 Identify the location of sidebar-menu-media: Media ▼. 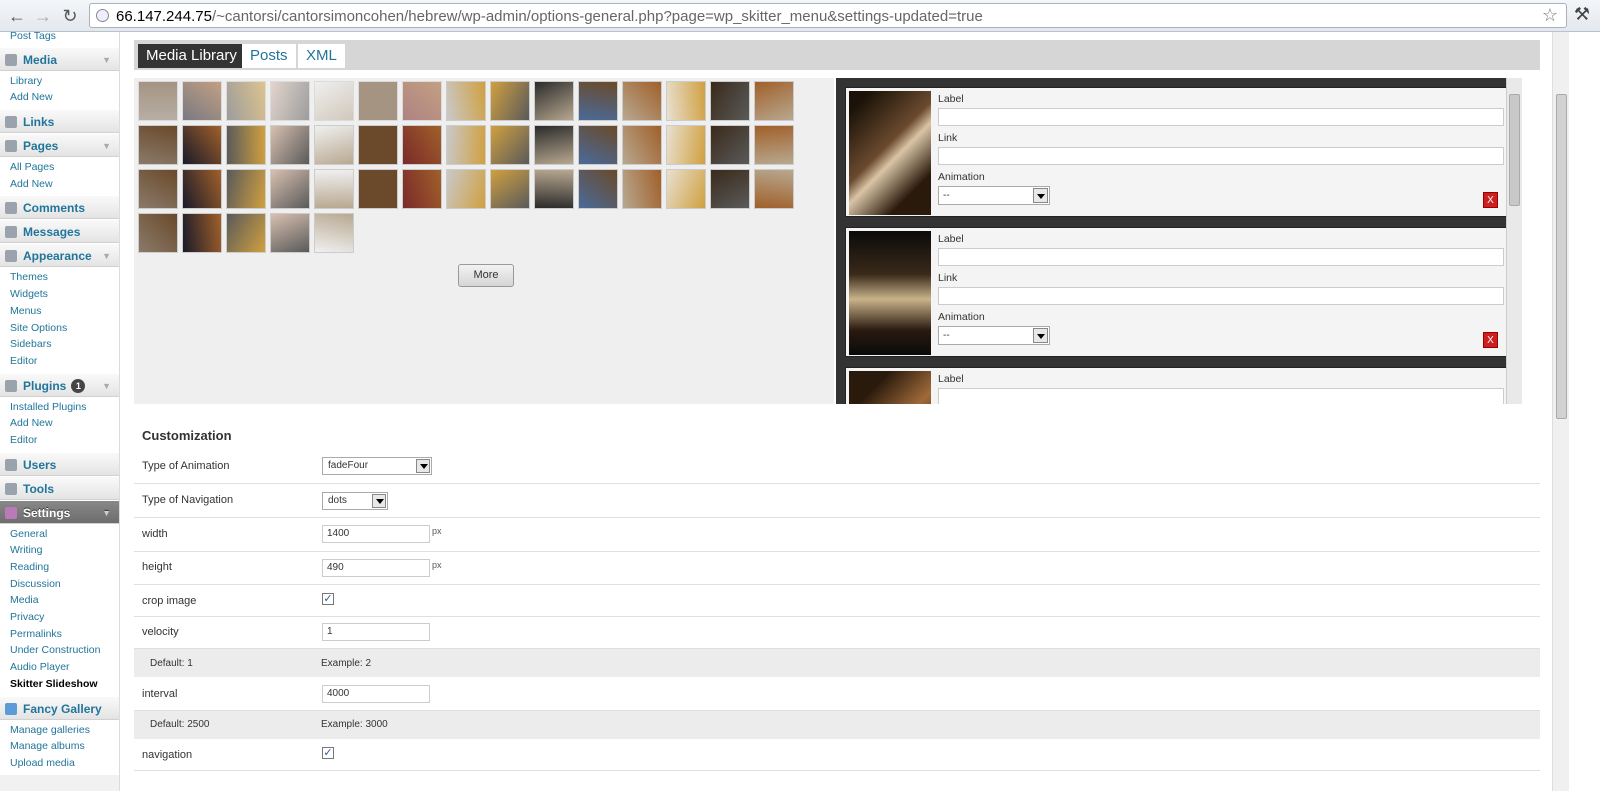
(59, 59).